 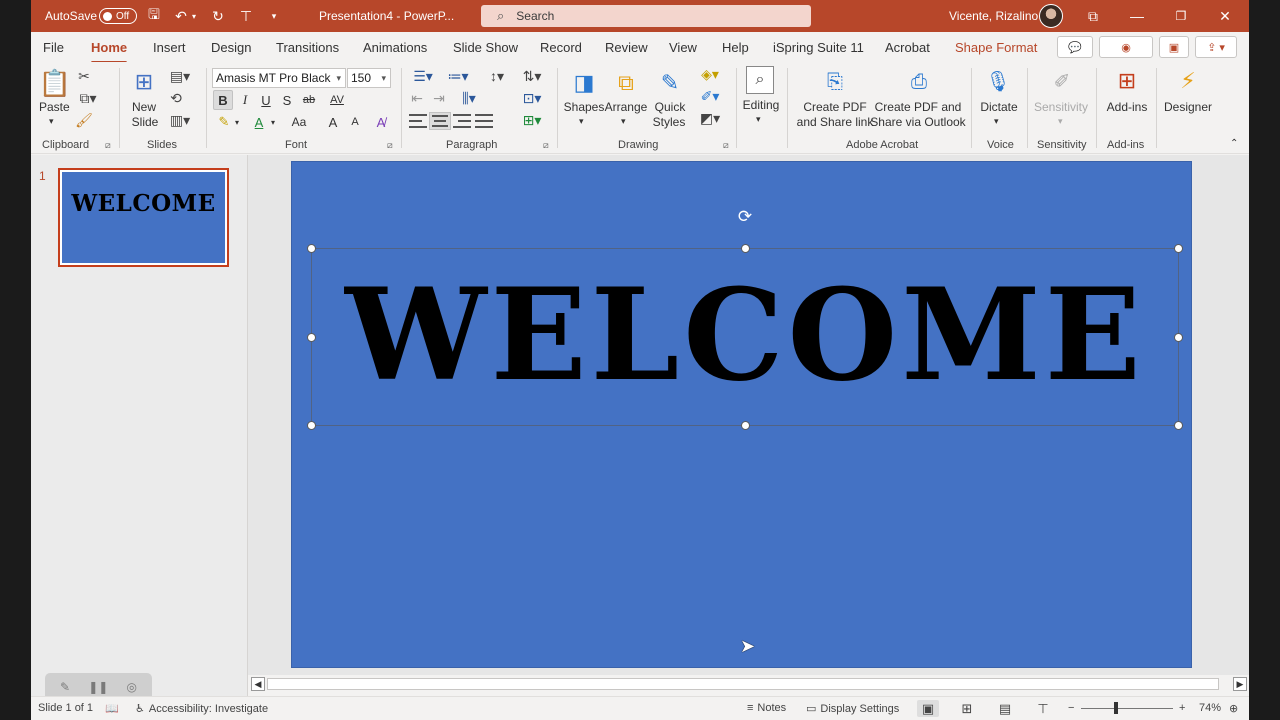 What do you see at coordinates (1005, 708) in the screenshot?
I see `reading-view-icon: ▤` at bounding box center [1005, 708].